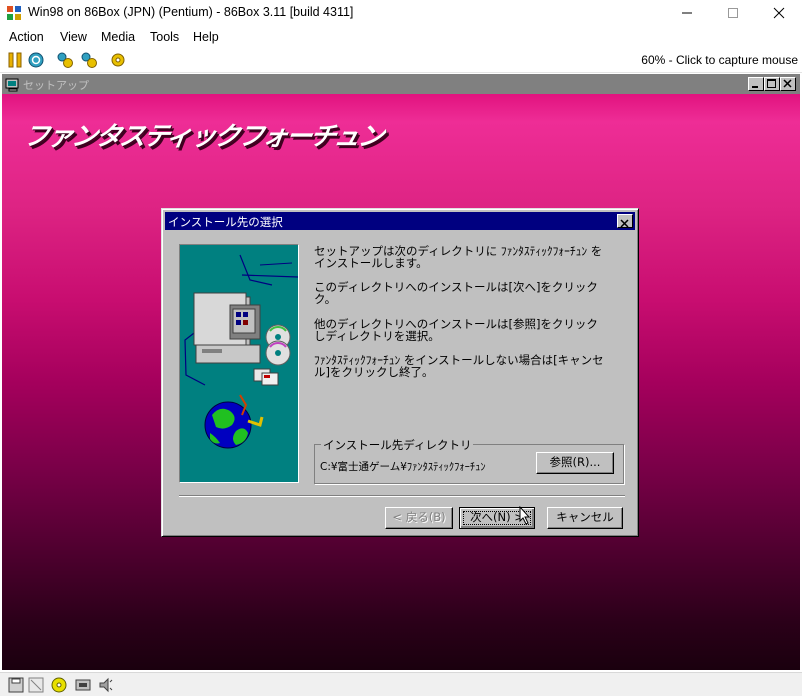 The height and width of the screenshot is (696, 802). I want to click on floppy-icon, so click(16, 685).